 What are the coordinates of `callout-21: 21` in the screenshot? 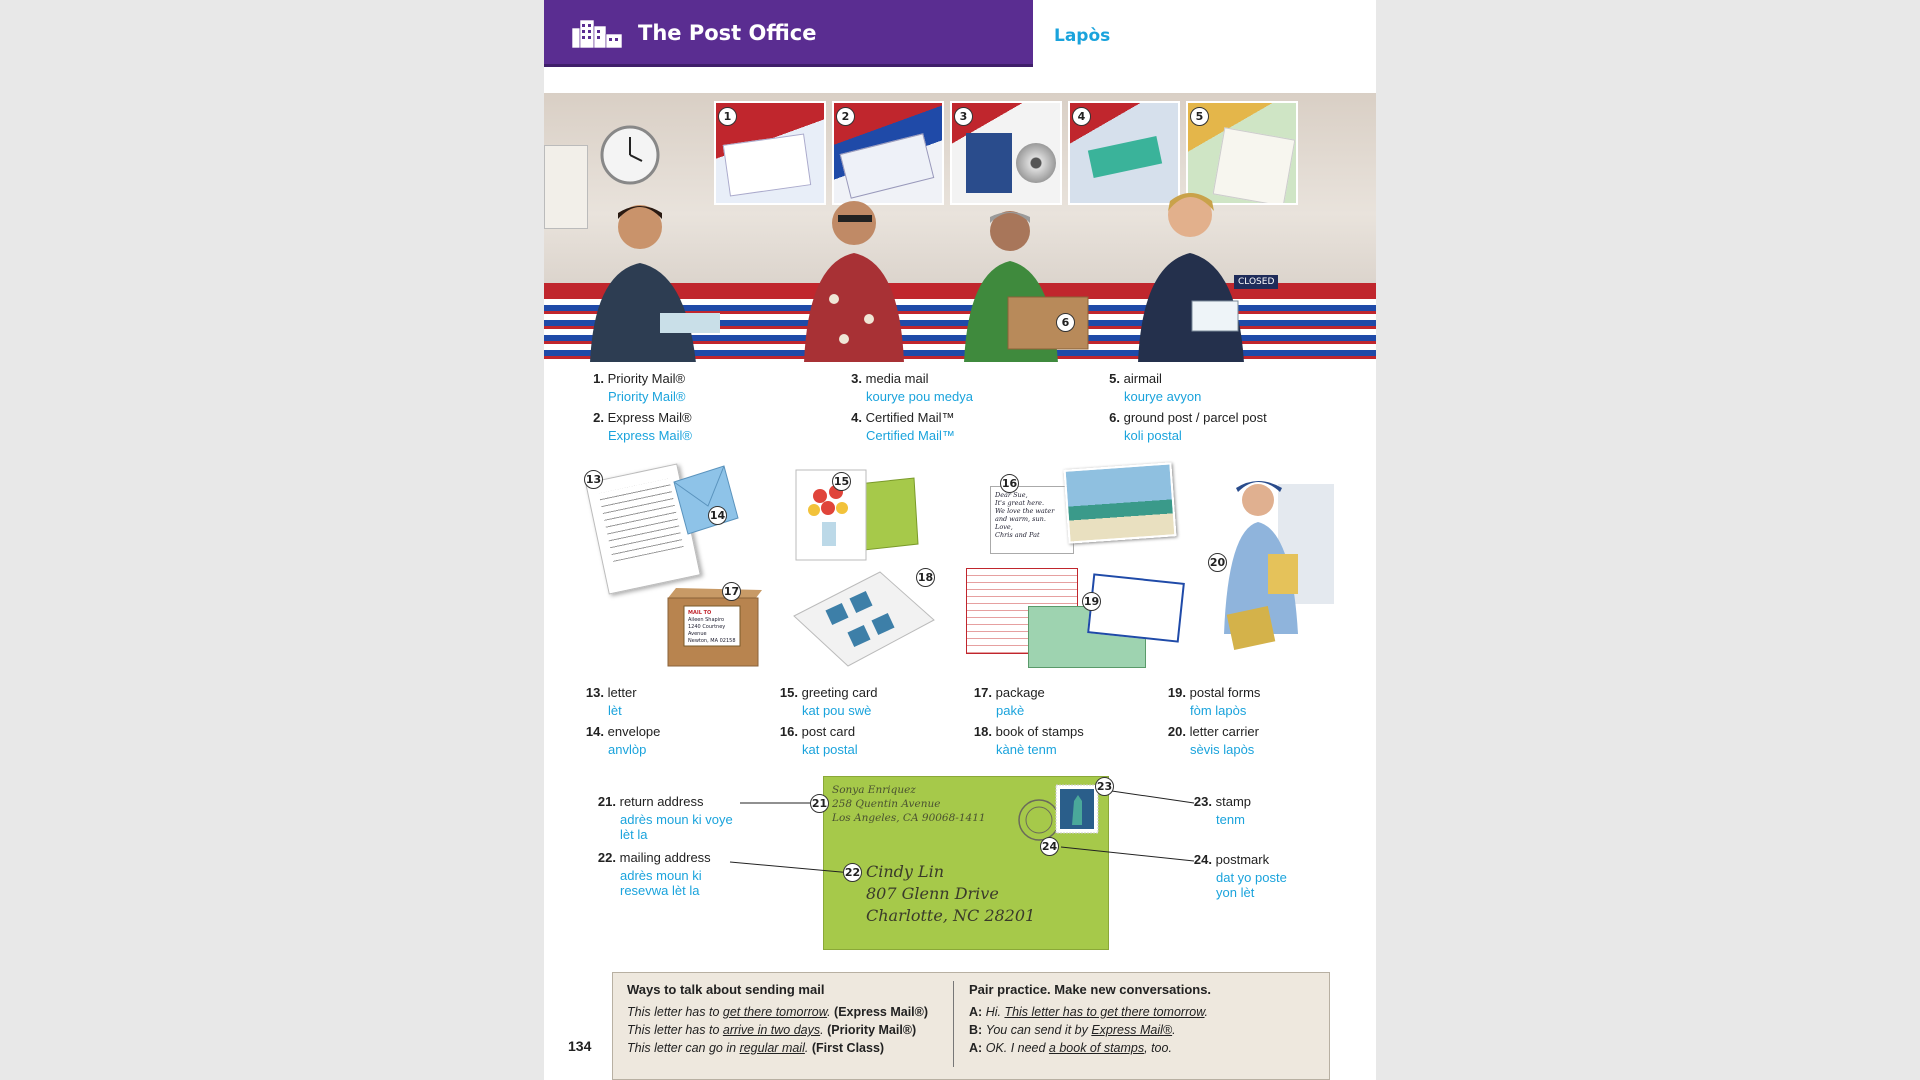 It's located at (819, 803).